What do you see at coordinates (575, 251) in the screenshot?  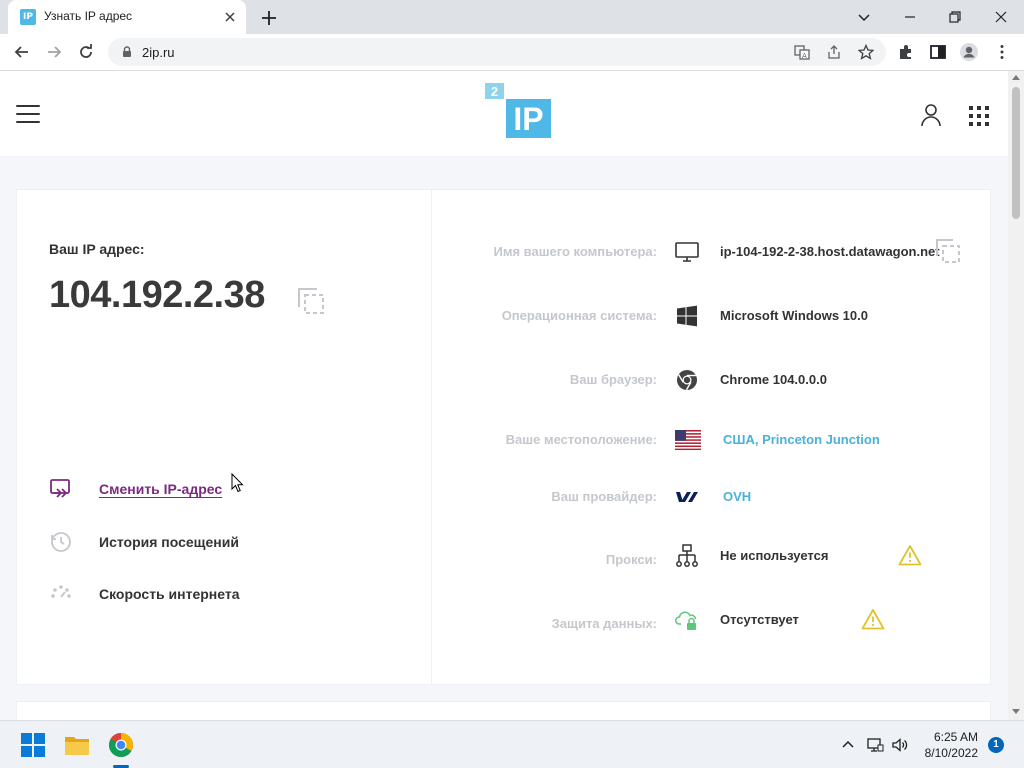 I see `hostname-label: Имя вашего компьютера:` at bounding box center [575, 251].